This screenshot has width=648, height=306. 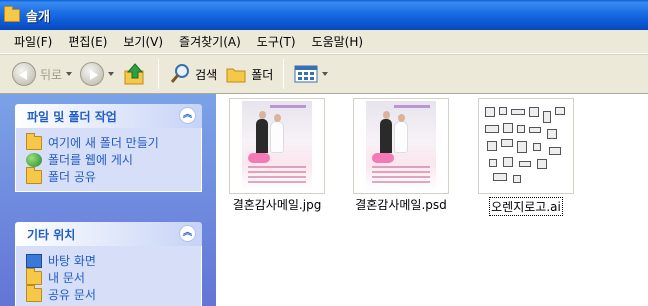 What do you see at coordinates (72, 295) in the screenshot?
I see `place-label: 공유 문서` at bounding box center [72, 295].